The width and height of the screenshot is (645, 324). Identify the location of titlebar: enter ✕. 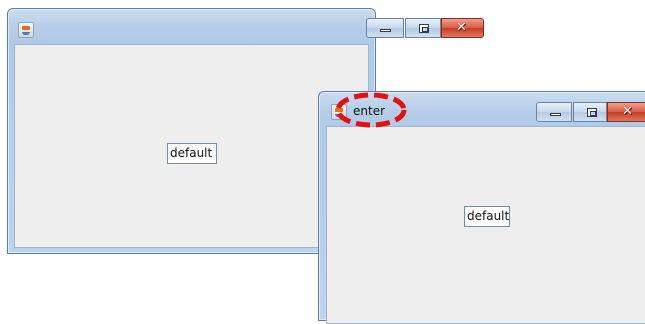
(482, 110).